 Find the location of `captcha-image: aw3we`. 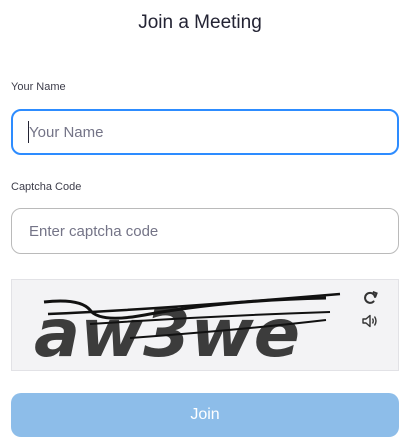

captcha-image: aw3we is located at coordinates (187, 331).